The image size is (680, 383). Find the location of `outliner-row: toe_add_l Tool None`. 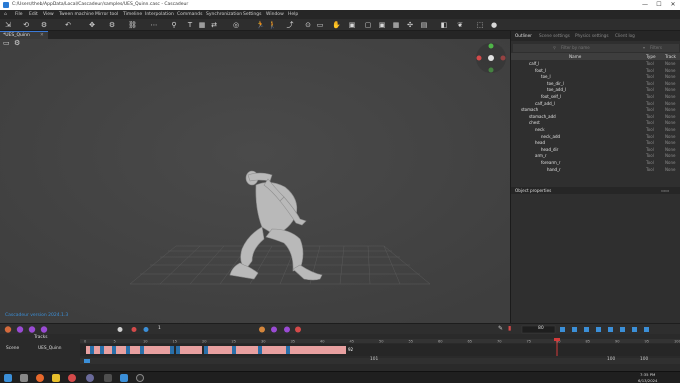

outliner-row: toe_add_l Tool None is located at coordinates (595, 90).